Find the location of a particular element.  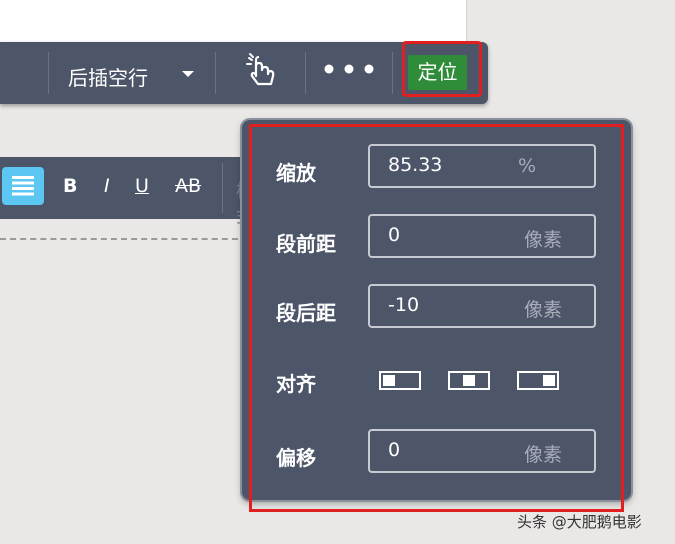

zoom-unit: % is located at coordinates (526, 166).